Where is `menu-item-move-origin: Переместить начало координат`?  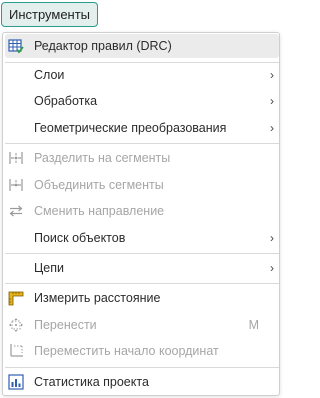 menu-item-move-origin: Переместить начало координат is located at coordinates (142, 351).